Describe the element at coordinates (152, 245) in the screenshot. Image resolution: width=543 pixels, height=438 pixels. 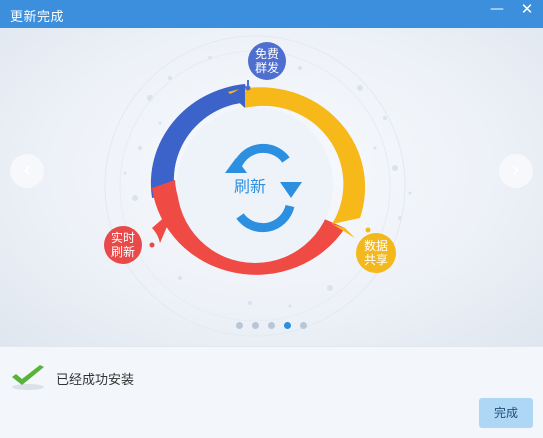
I see `bubble-realtime-dot` at that location.